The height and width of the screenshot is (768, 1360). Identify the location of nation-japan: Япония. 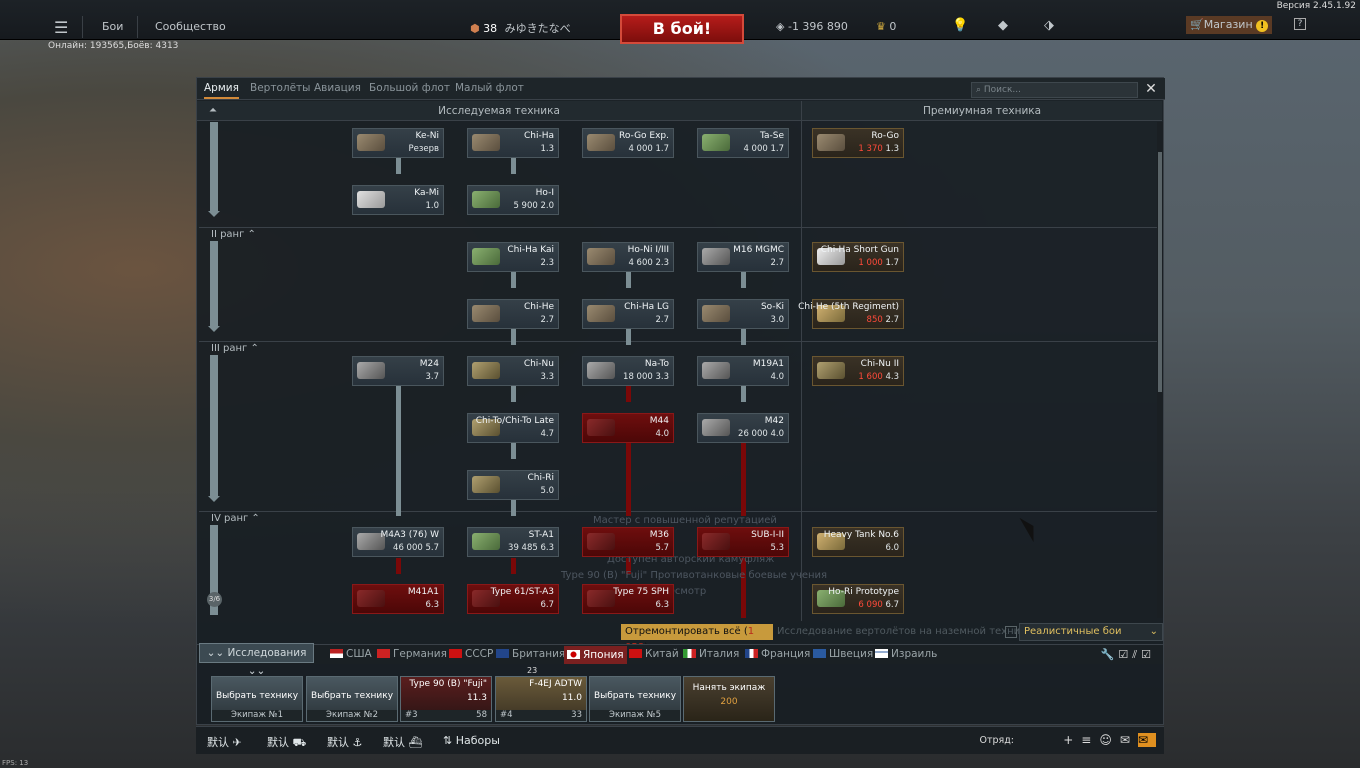
(595, 655).